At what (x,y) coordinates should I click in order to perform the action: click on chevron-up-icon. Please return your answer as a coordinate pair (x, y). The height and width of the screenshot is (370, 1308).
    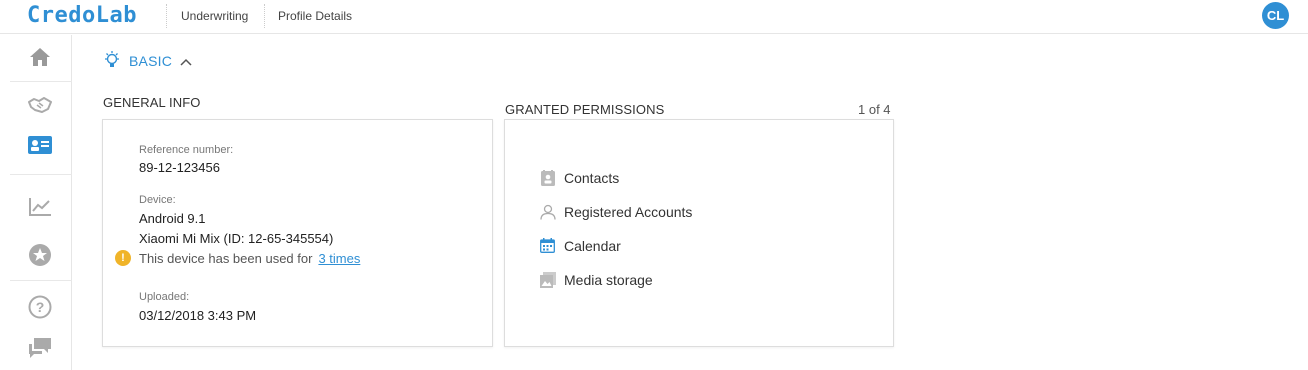
    Looking at the image, I should click on (186, 61).